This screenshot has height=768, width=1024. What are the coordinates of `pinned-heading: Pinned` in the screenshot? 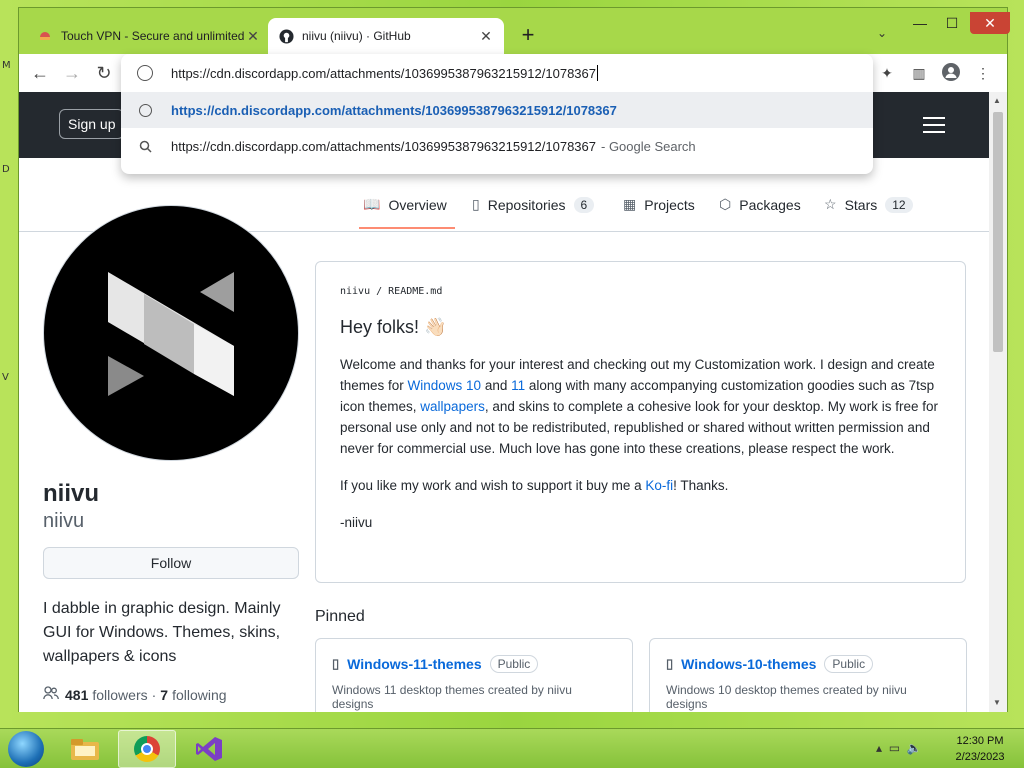 It's located at (340, 616).